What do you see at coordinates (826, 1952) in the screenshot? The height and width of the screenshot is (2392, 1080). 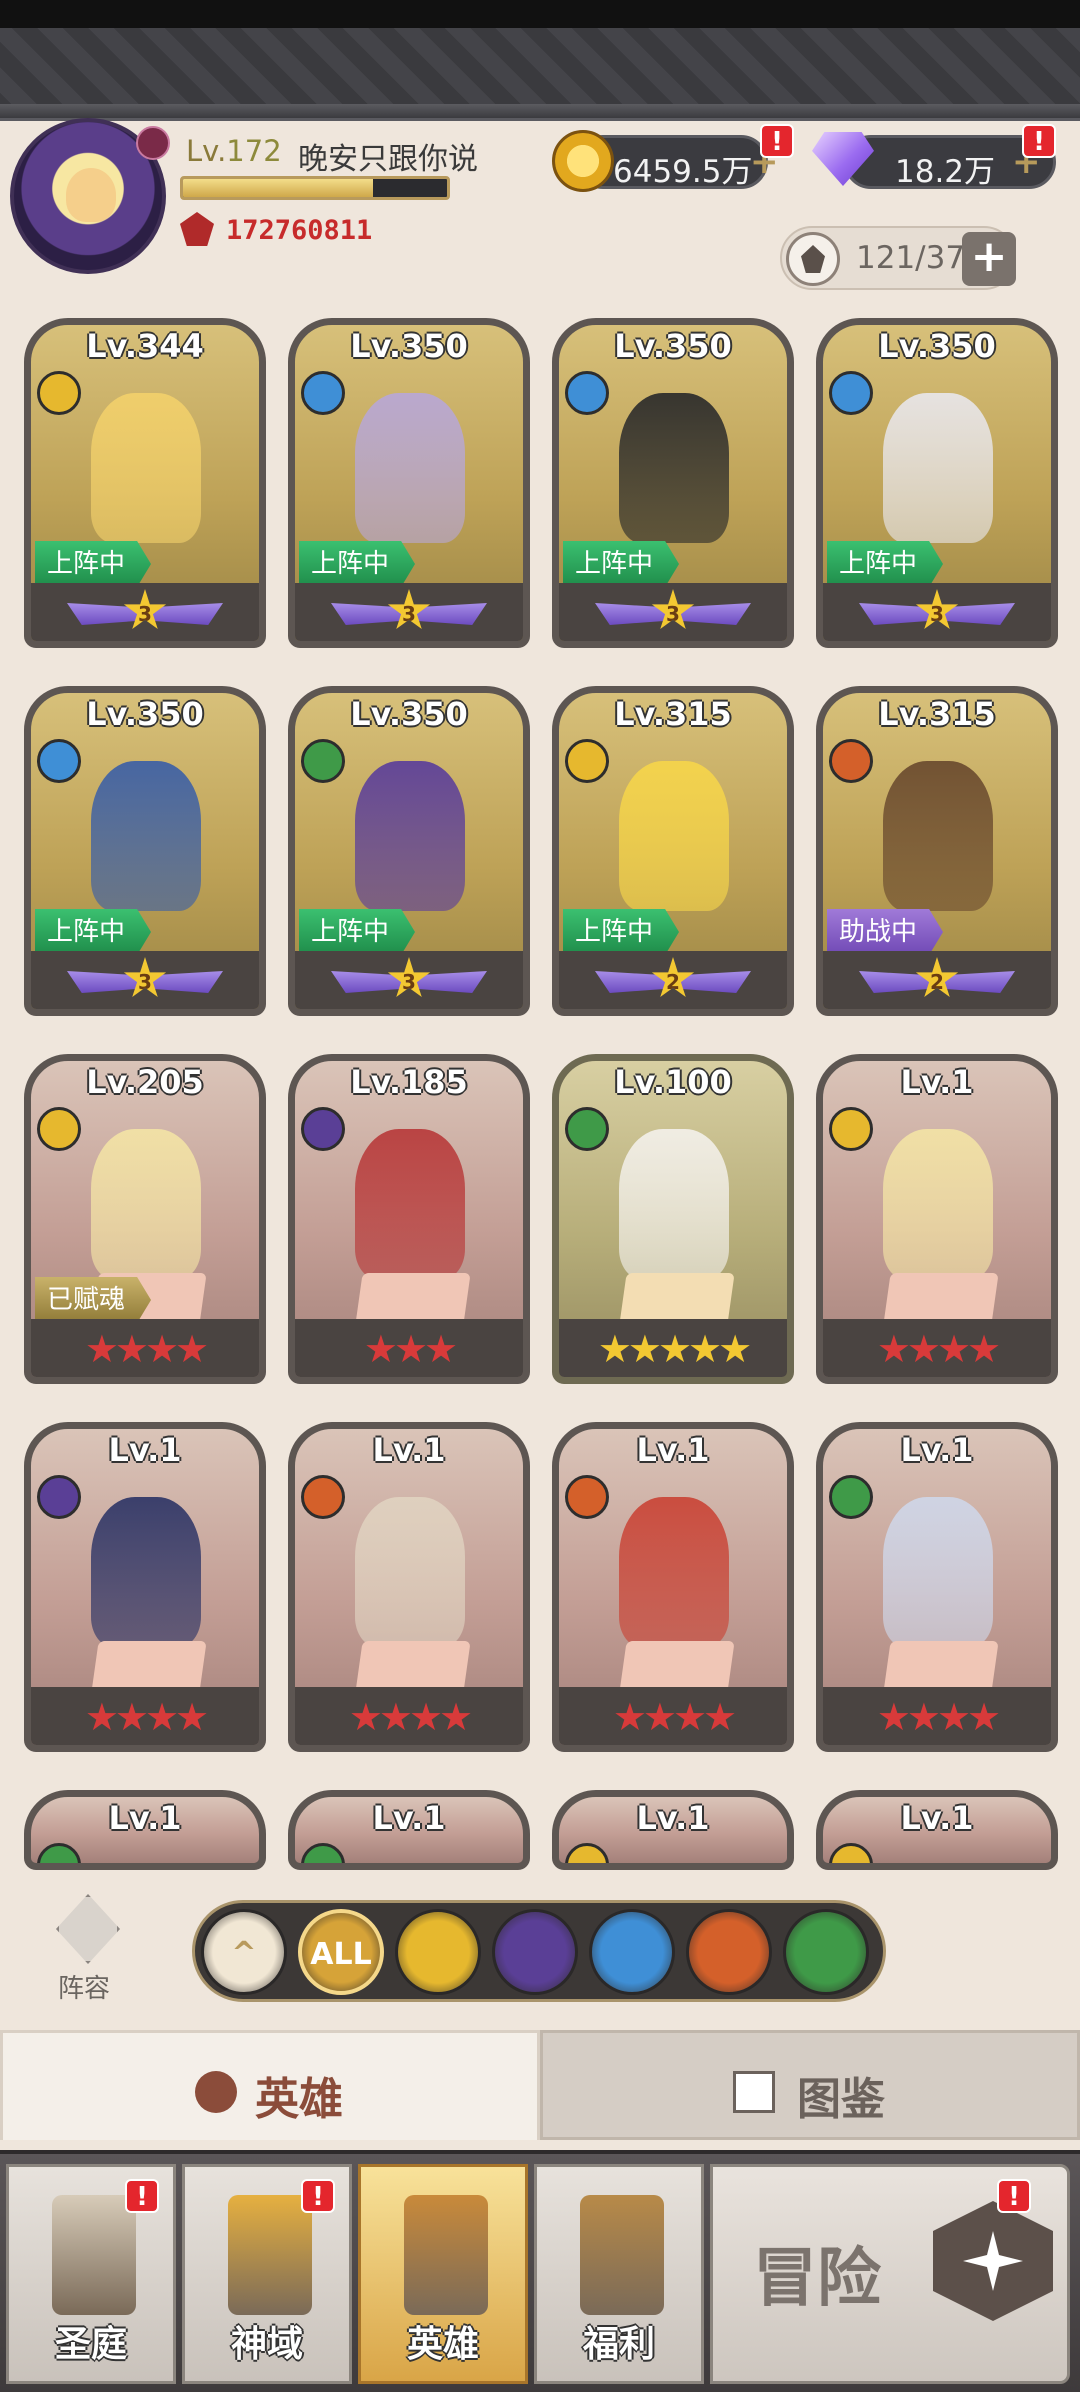 I see `forest-faction-icon` at bounding box center [826, 1952].